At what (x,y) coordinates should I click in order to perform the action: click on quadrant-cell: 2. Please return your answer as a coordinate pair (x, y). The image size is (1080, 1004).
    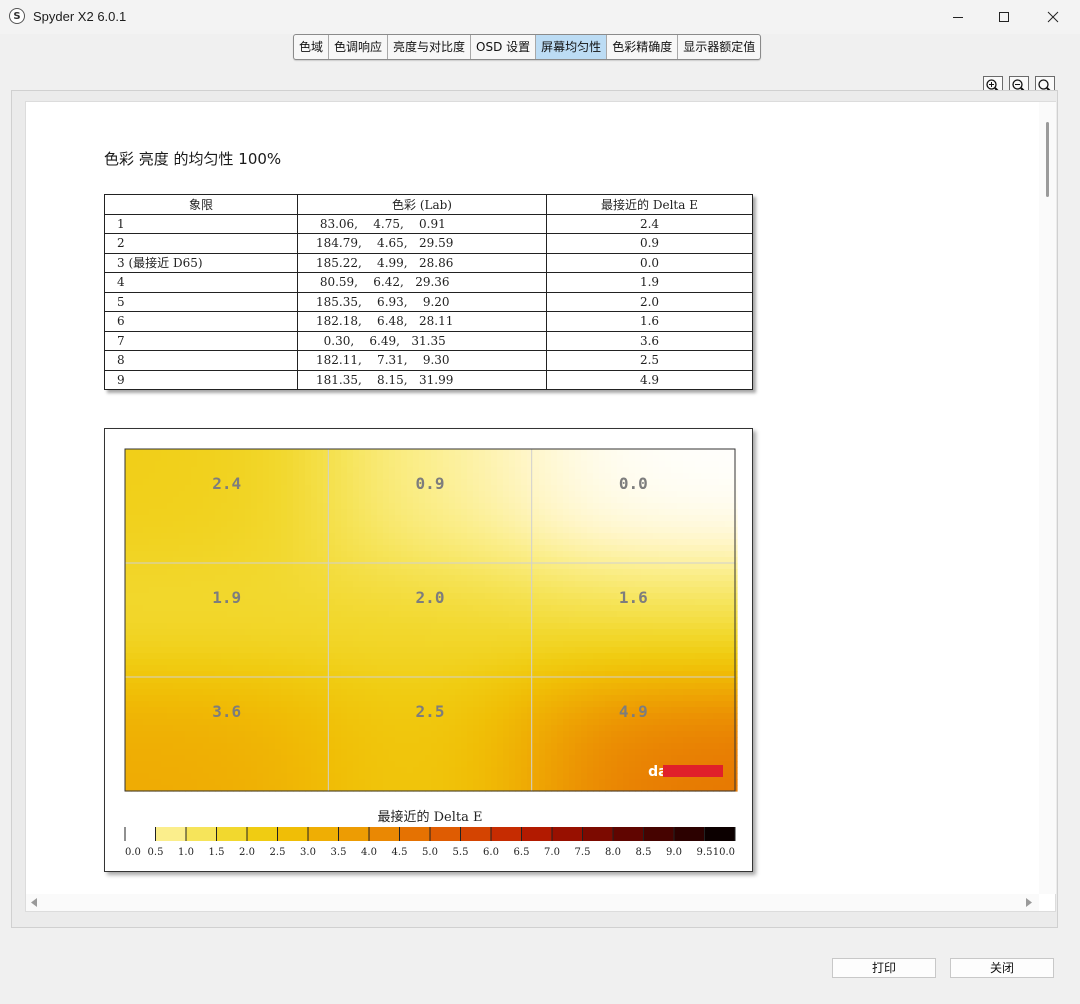
    Looking at the image, I should click on (201, 243).